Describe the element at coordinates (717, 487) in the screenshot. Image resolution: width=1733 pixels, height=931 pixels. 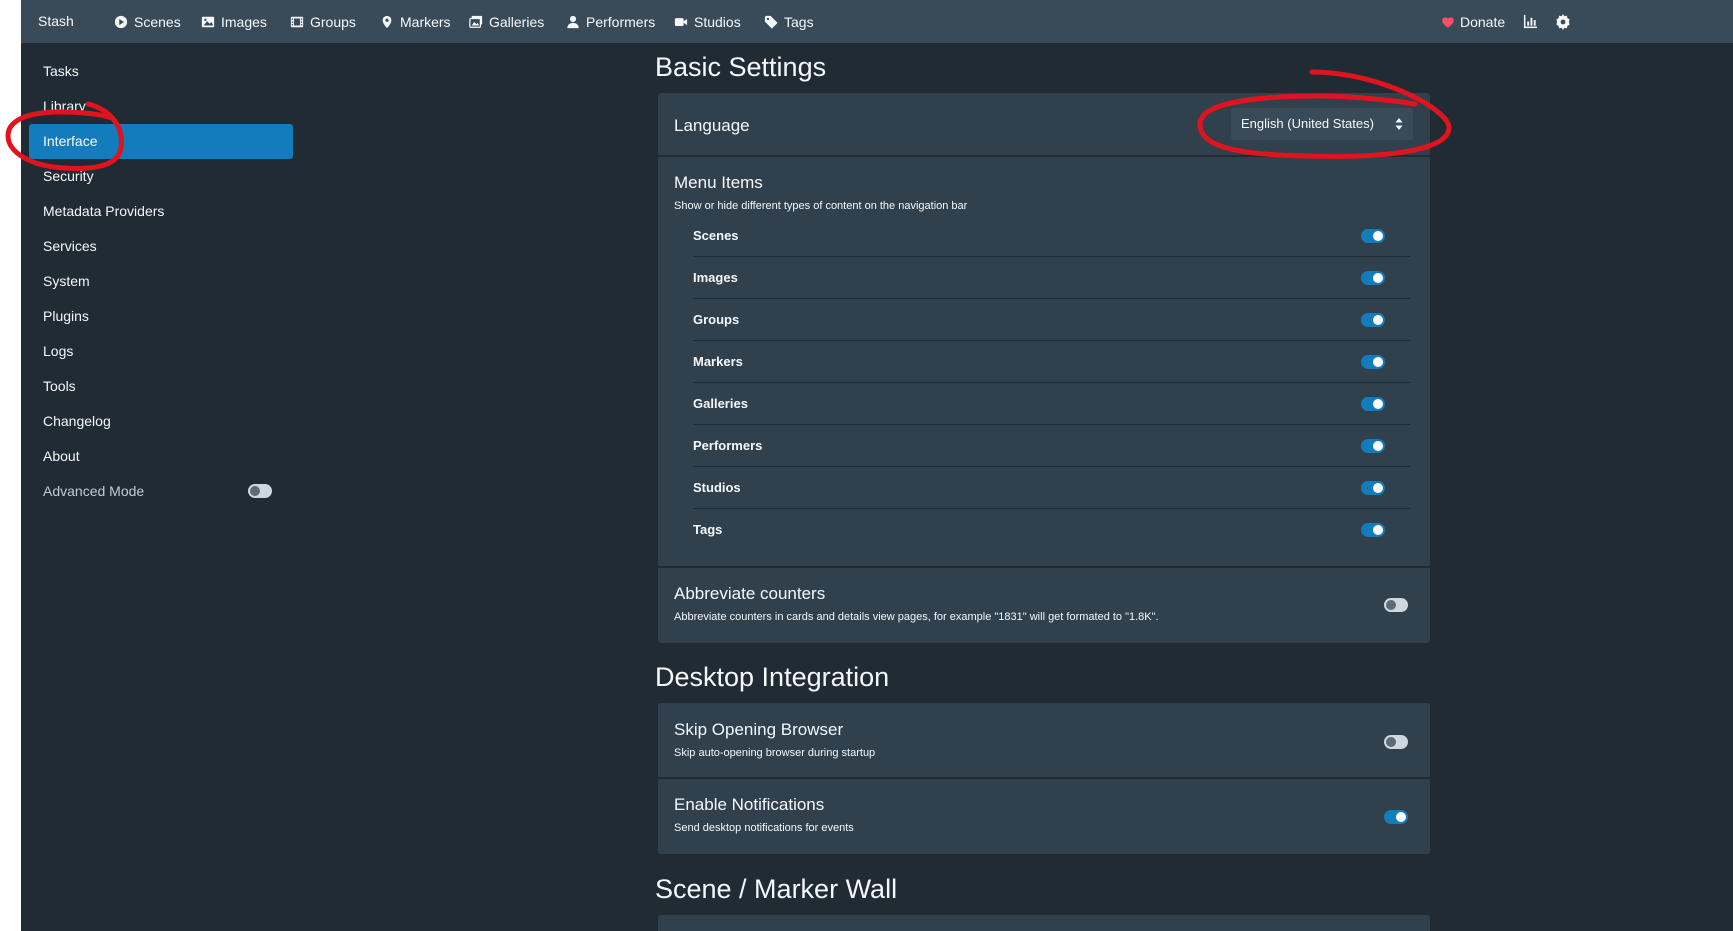
I see `menu-item-label: Studios` at that location.